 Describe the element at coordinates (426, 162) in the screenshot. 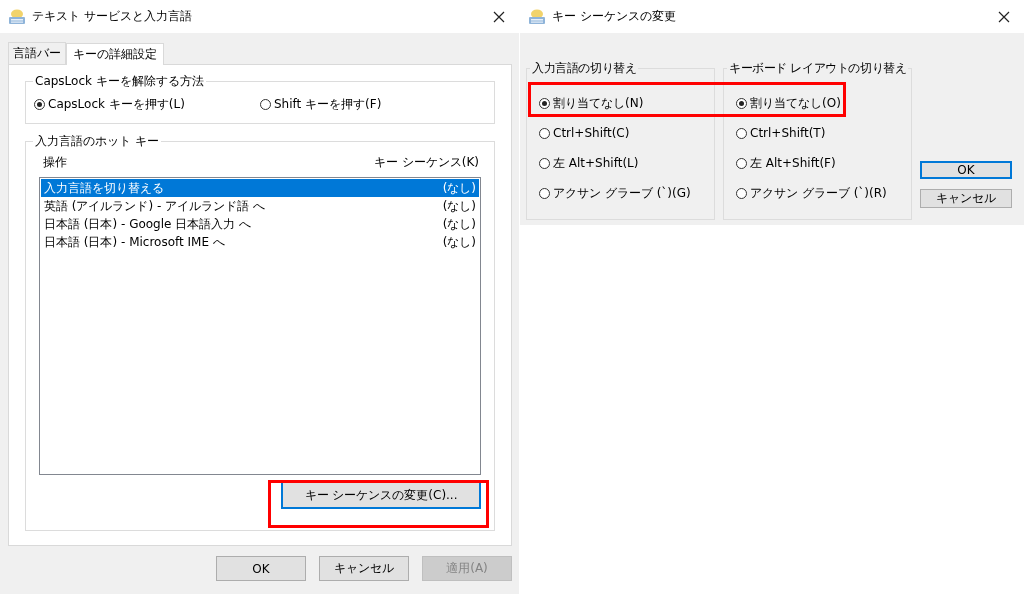

I see `column-header: キー シーケンス(K)` at that location.